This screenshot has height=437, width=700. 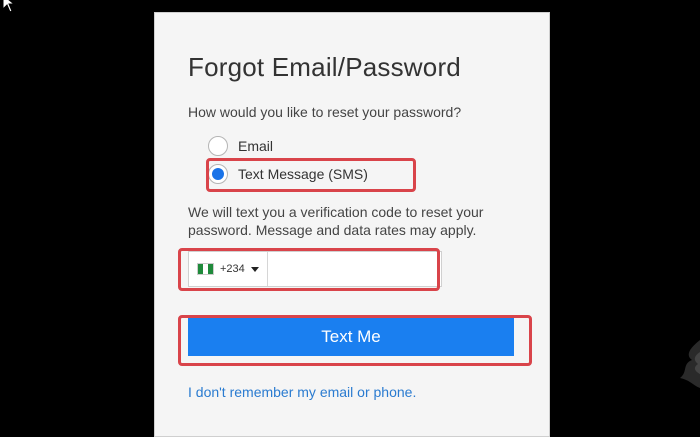 I want to click on sms-option-label: Text Message (SMS), so click(x=303, y=174).